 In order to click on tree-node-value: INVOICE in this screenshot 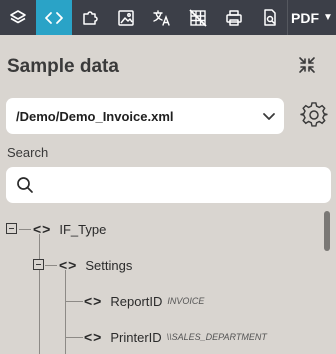, I will do `click(186, 301)`.